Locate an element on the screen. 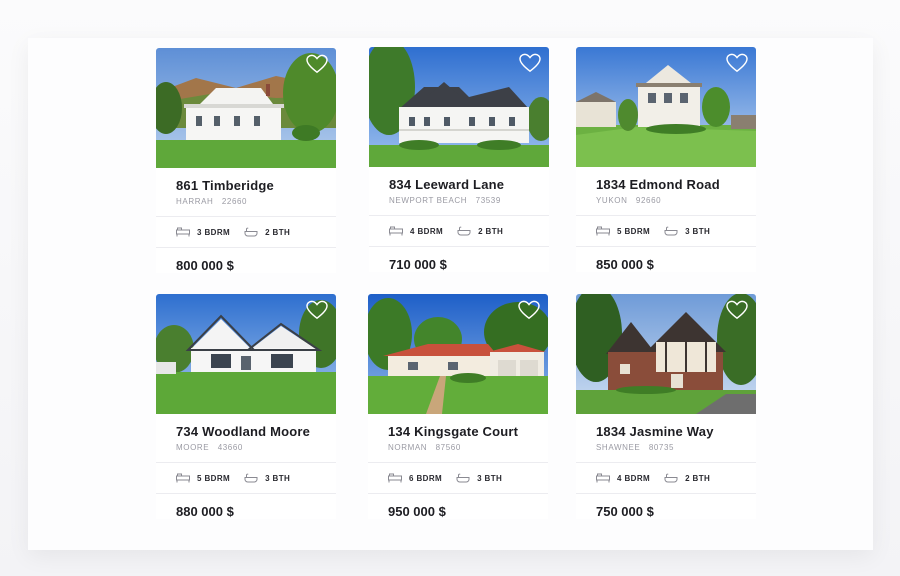 The image size is (900, 576). listing-specs: 3 BDRM 2 BTH is located at coordinates (246, 232).